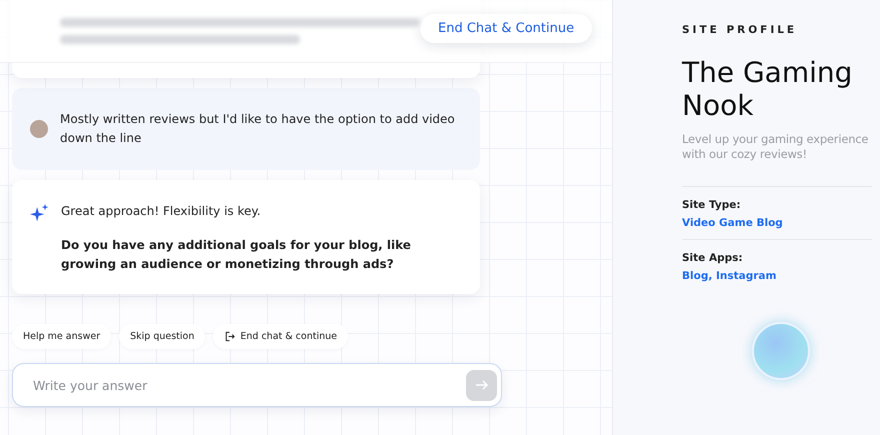 This screenshot has width=880, height=435. What do you see at coordinates (230, 336) in the screenshot?
I see `exit-icon` at bounding box center [230, 336].